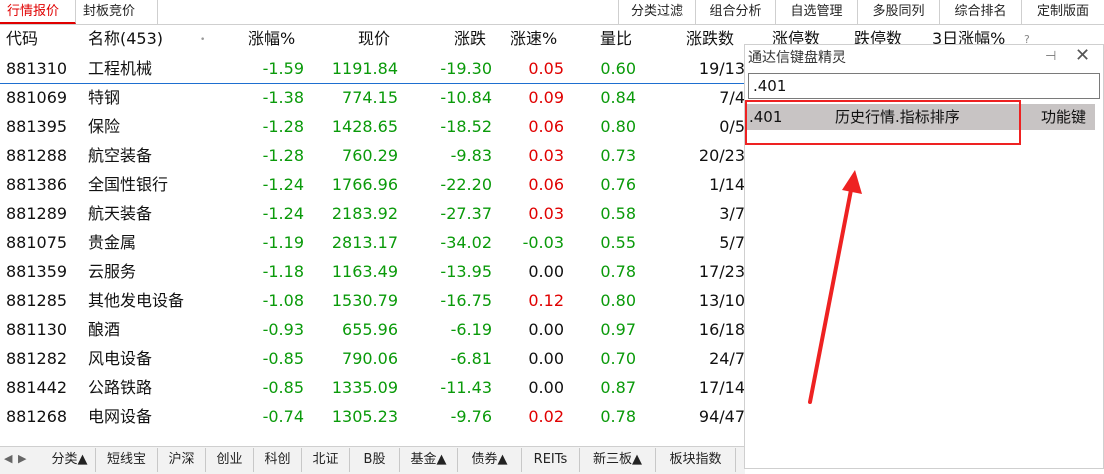 This screenshot has width=1104, height=474. Describe the element at coordinates (835, 287) in the screenshot. I see `annotation-arrow-icon` at that location.